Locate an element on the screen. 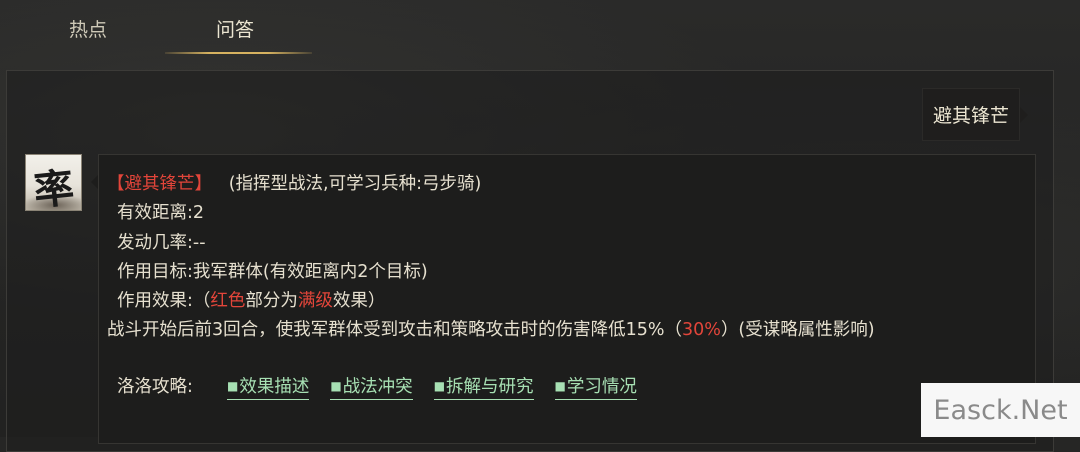  link-analysis-research: ■拆解与研究 is located at coordinates (483, 386).